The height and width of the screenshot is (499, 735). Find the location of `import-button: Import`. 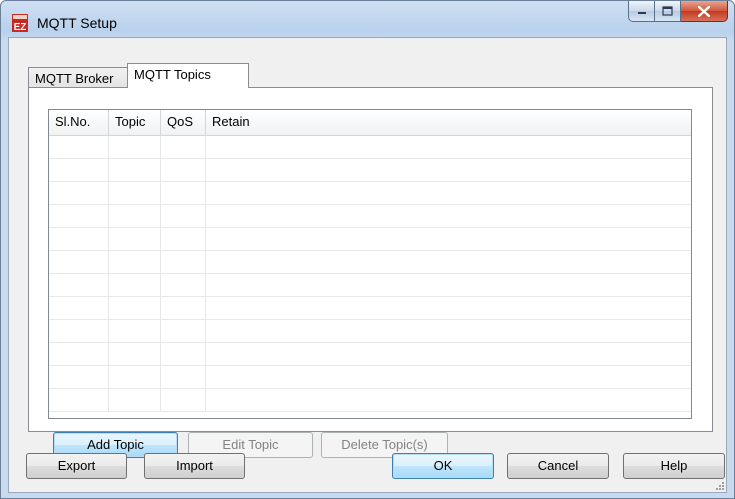

import-button: Import is located at coordinates (194, 466).